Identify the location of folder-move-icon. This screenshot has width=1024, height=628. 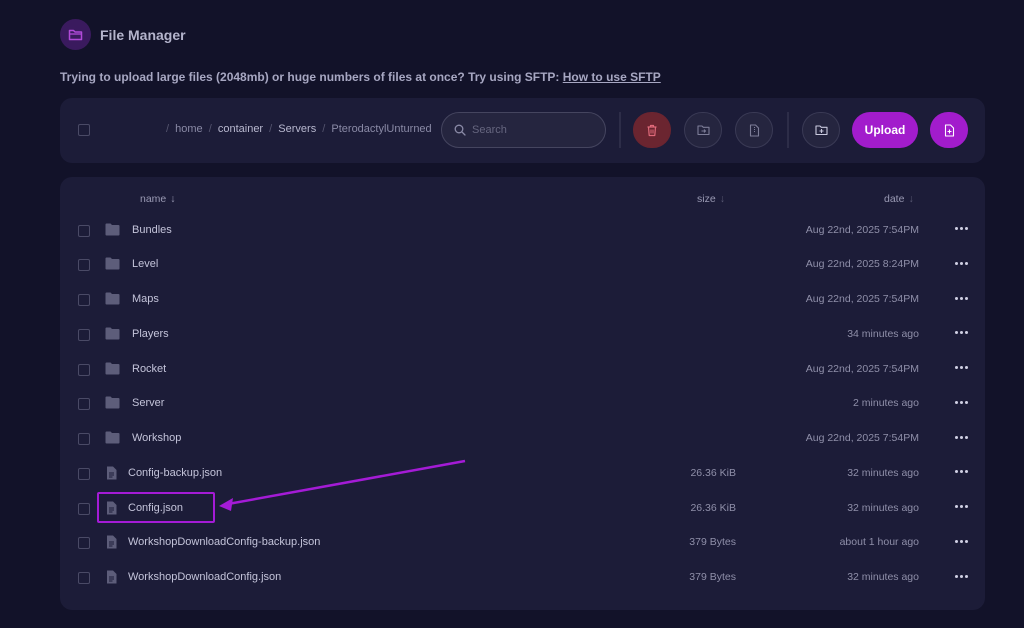
(703, 130).